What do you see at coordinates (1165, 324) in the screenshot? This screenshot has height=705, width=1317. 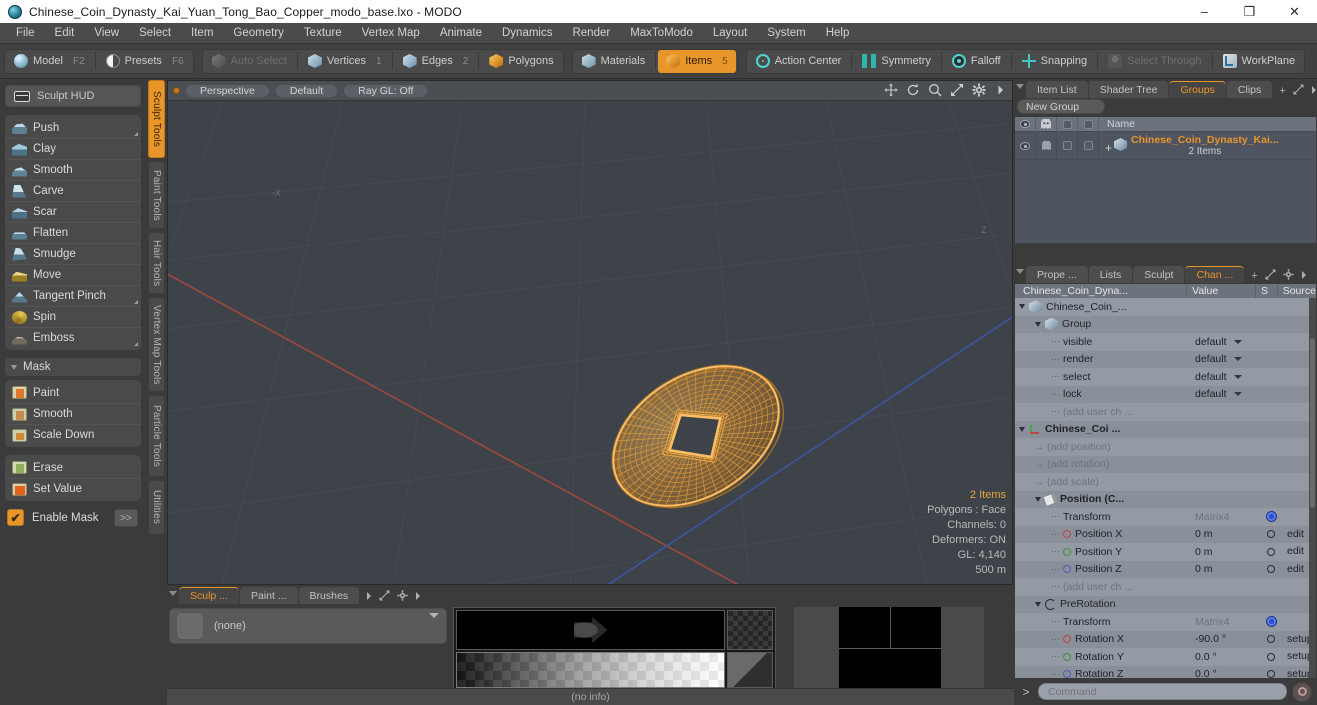 I see `channel-row: Group` at bounding box center [1165, 324].